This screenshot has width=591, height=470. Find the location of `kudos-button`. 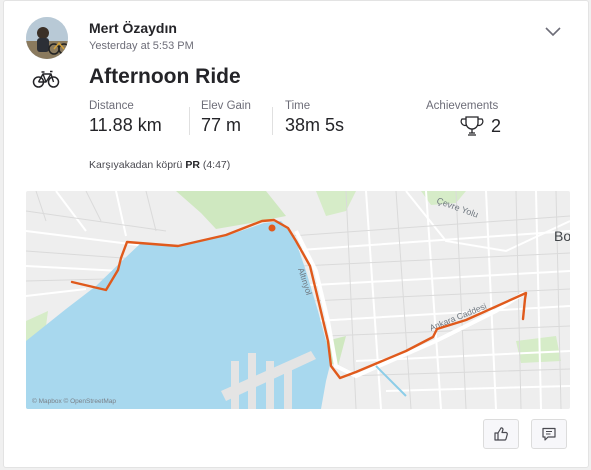

kudos-button is located at coordinates (501, 434).